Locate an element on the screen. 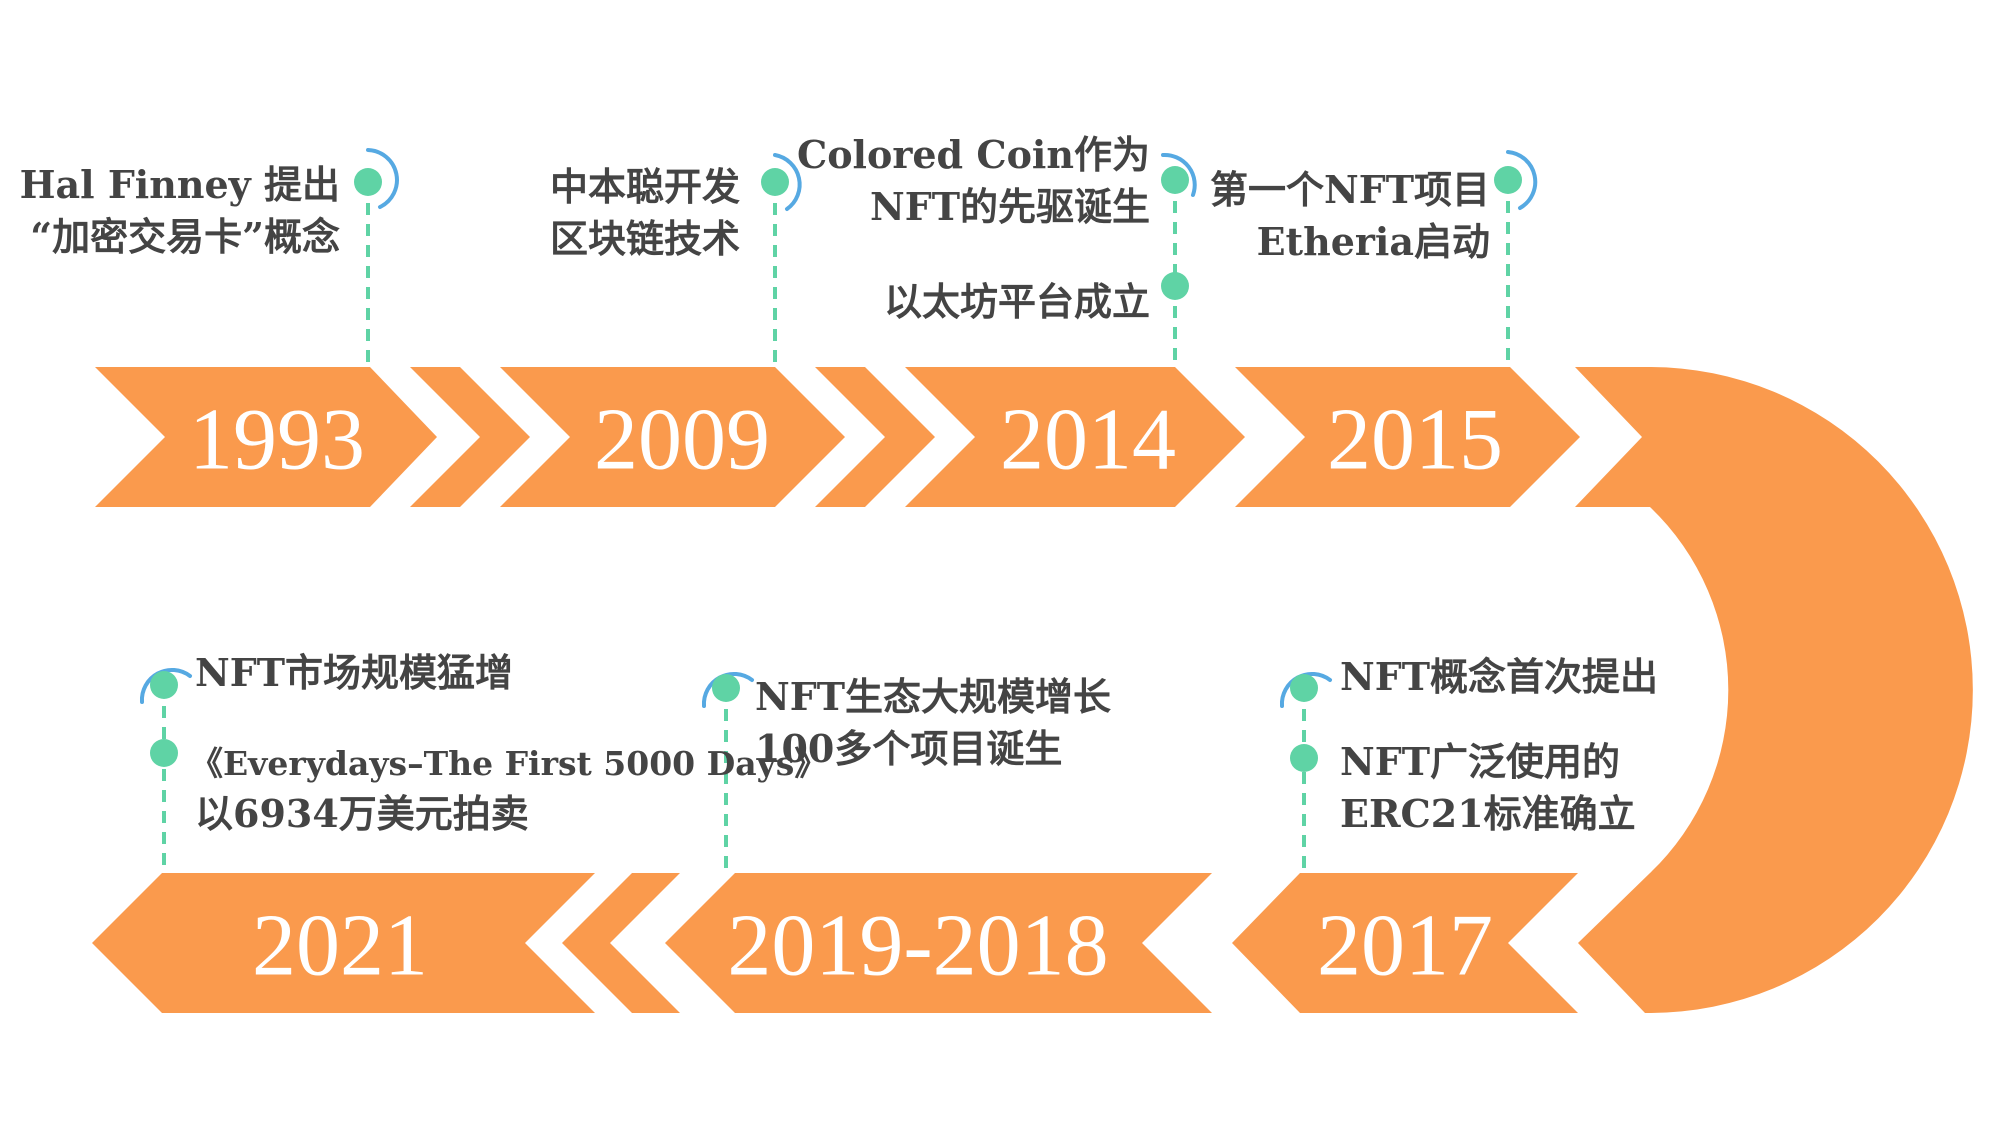 The image size is (2000, 1125). marker-dot-2009 is located at coordinates (775, 182).